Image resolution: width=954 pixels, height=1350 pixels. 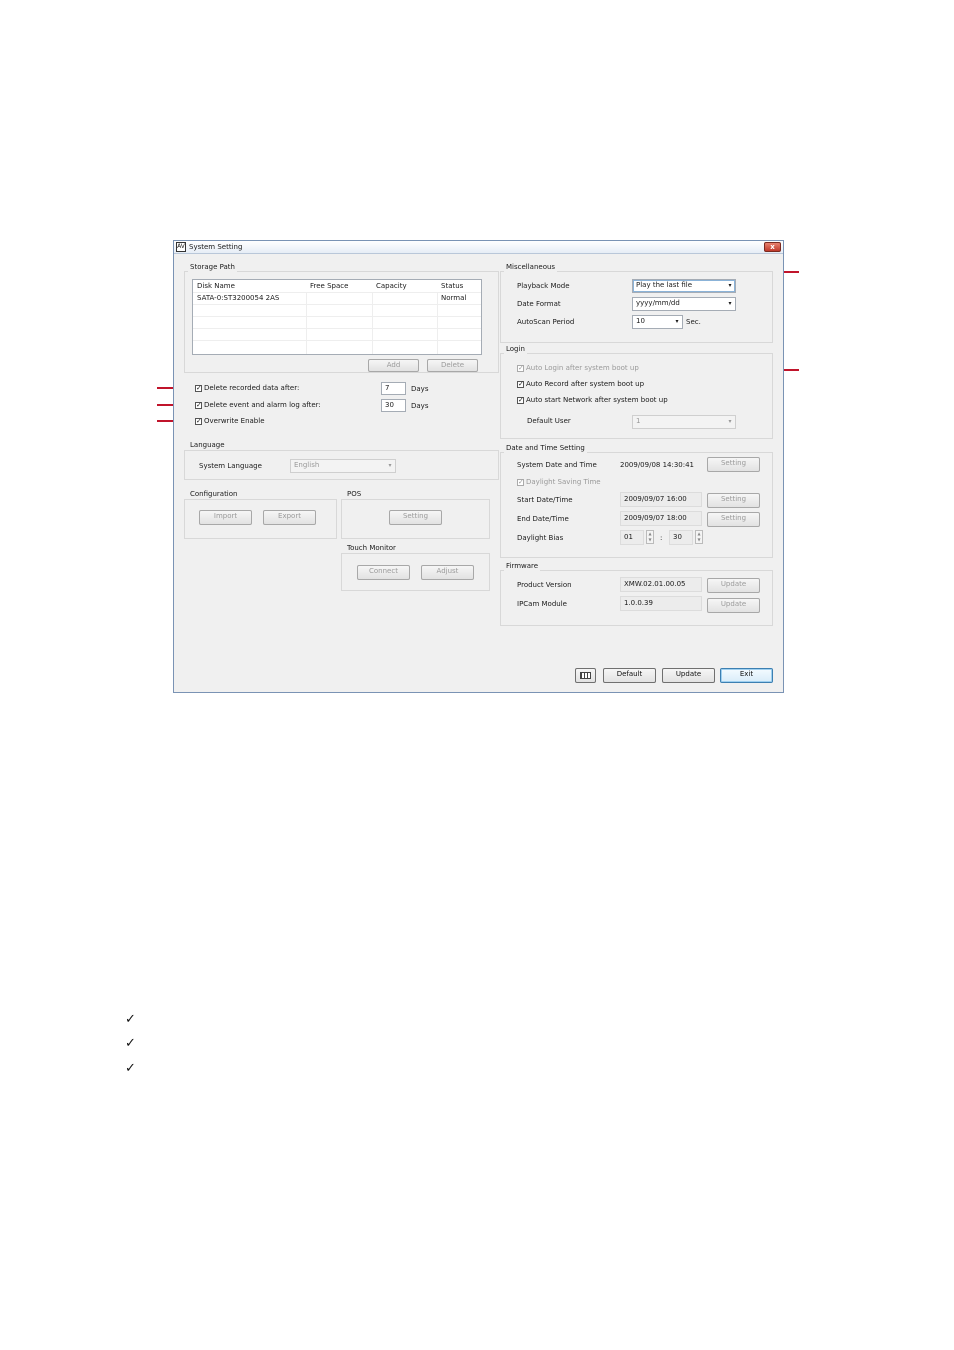 What do you see at coordinates (452, 365) in the screenshot?
I see `delete-disk-button: Delete` at bounding box center [452, 365].